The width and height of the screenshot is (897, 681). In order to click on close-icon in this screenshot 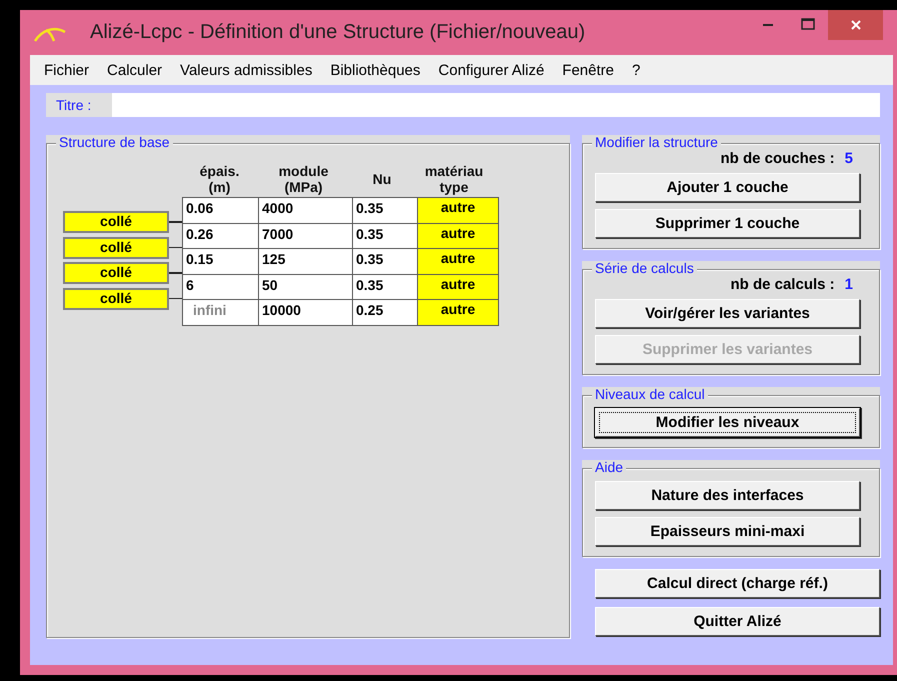, I will do `click(856, 25)`.